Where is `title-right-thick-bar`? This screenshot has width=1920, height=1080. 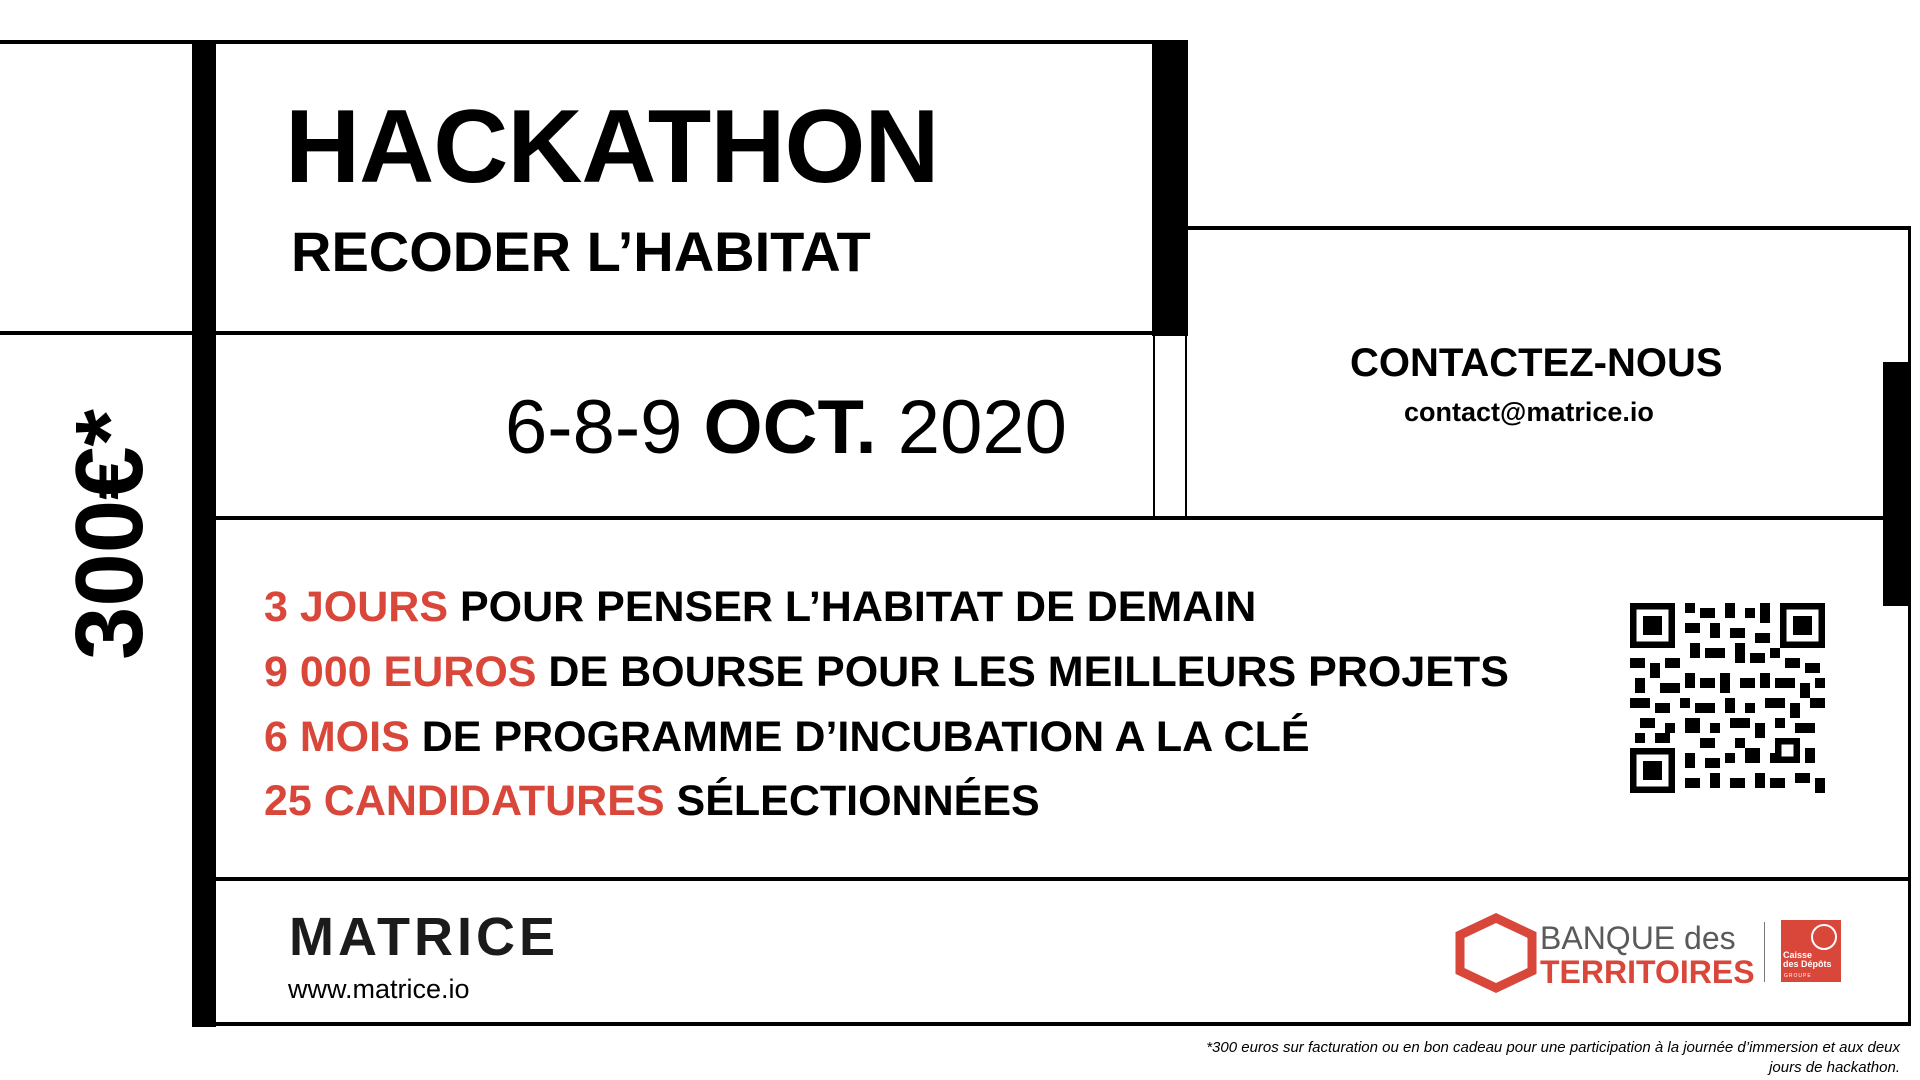 title-right-thick-bar is located at coordinates (1170, 189).